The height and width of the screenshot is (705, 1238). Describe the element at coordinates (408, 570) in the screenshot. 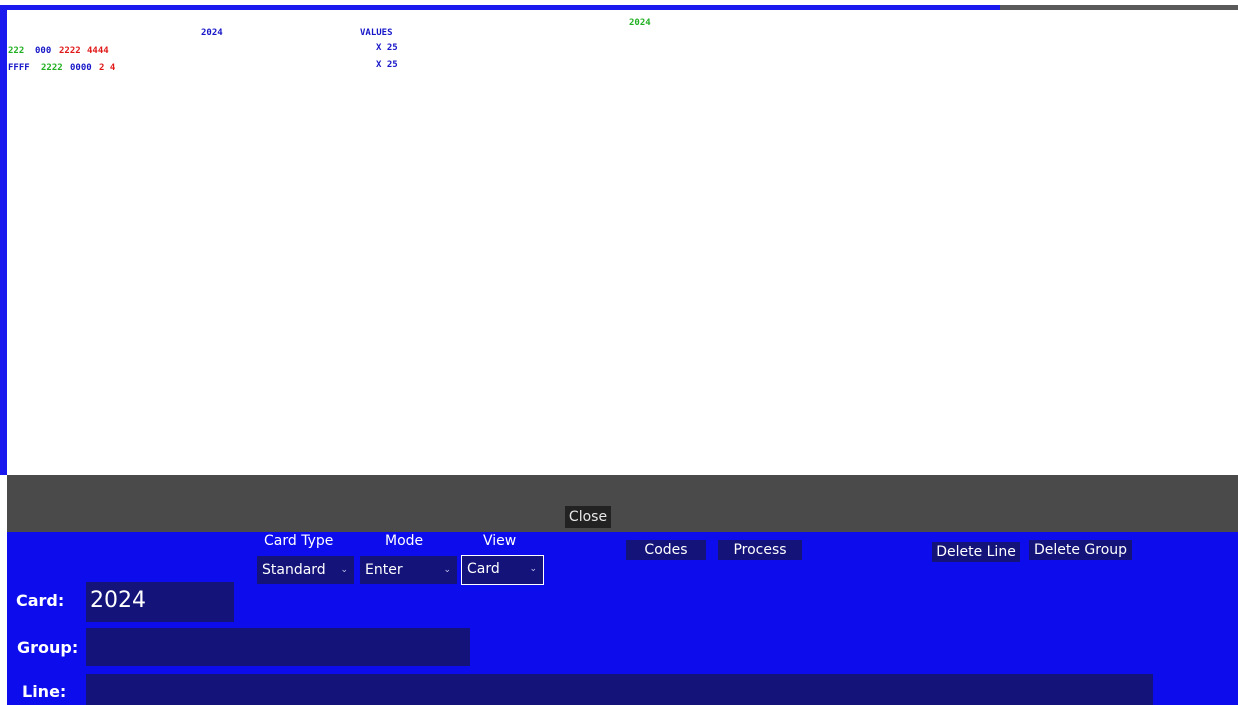

I see `mode-select: Enter ⌄` at that location.